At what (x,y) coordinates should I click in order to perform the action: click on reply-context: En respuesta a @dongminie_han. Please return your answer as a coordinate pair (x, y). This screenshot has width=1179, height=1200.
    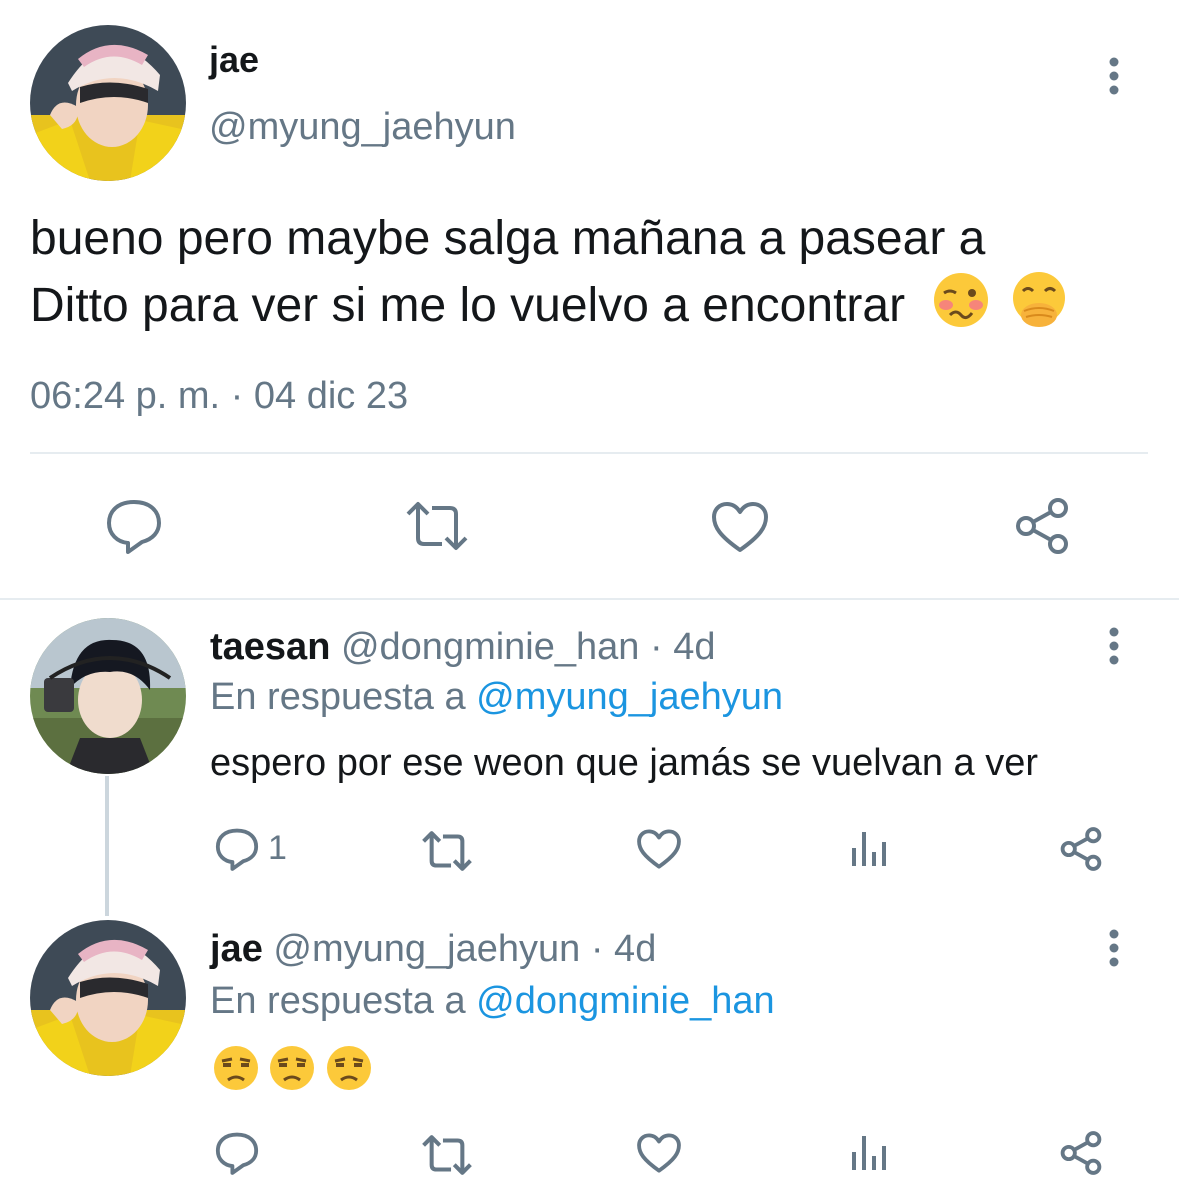
    Looking at the image, I should click on (492, 1001).